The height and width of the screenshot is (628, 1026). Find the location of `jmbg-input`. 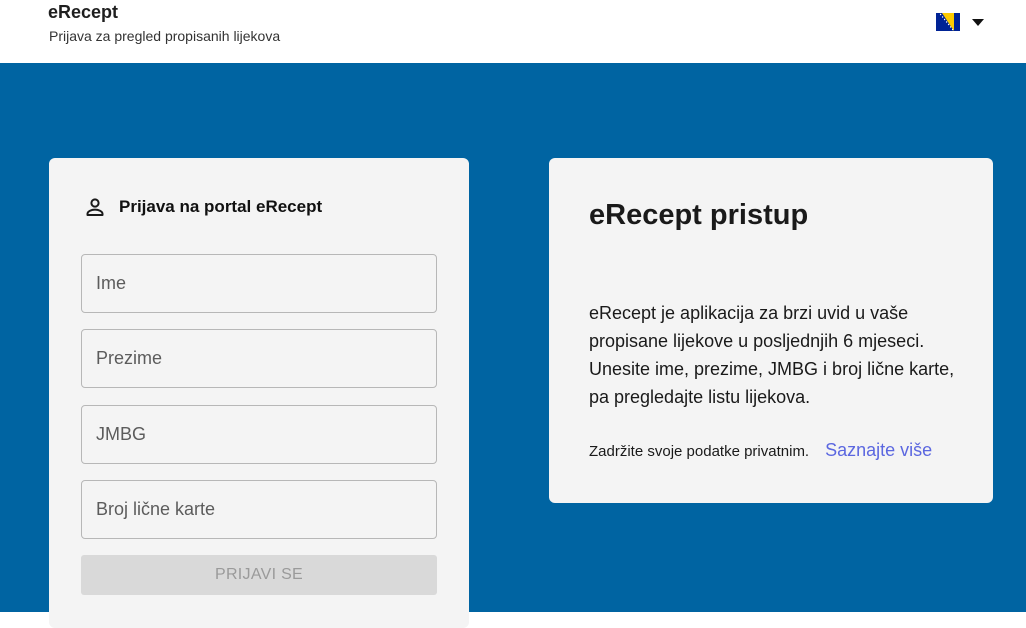

jmbg-input is located at coordinates (259, 434).